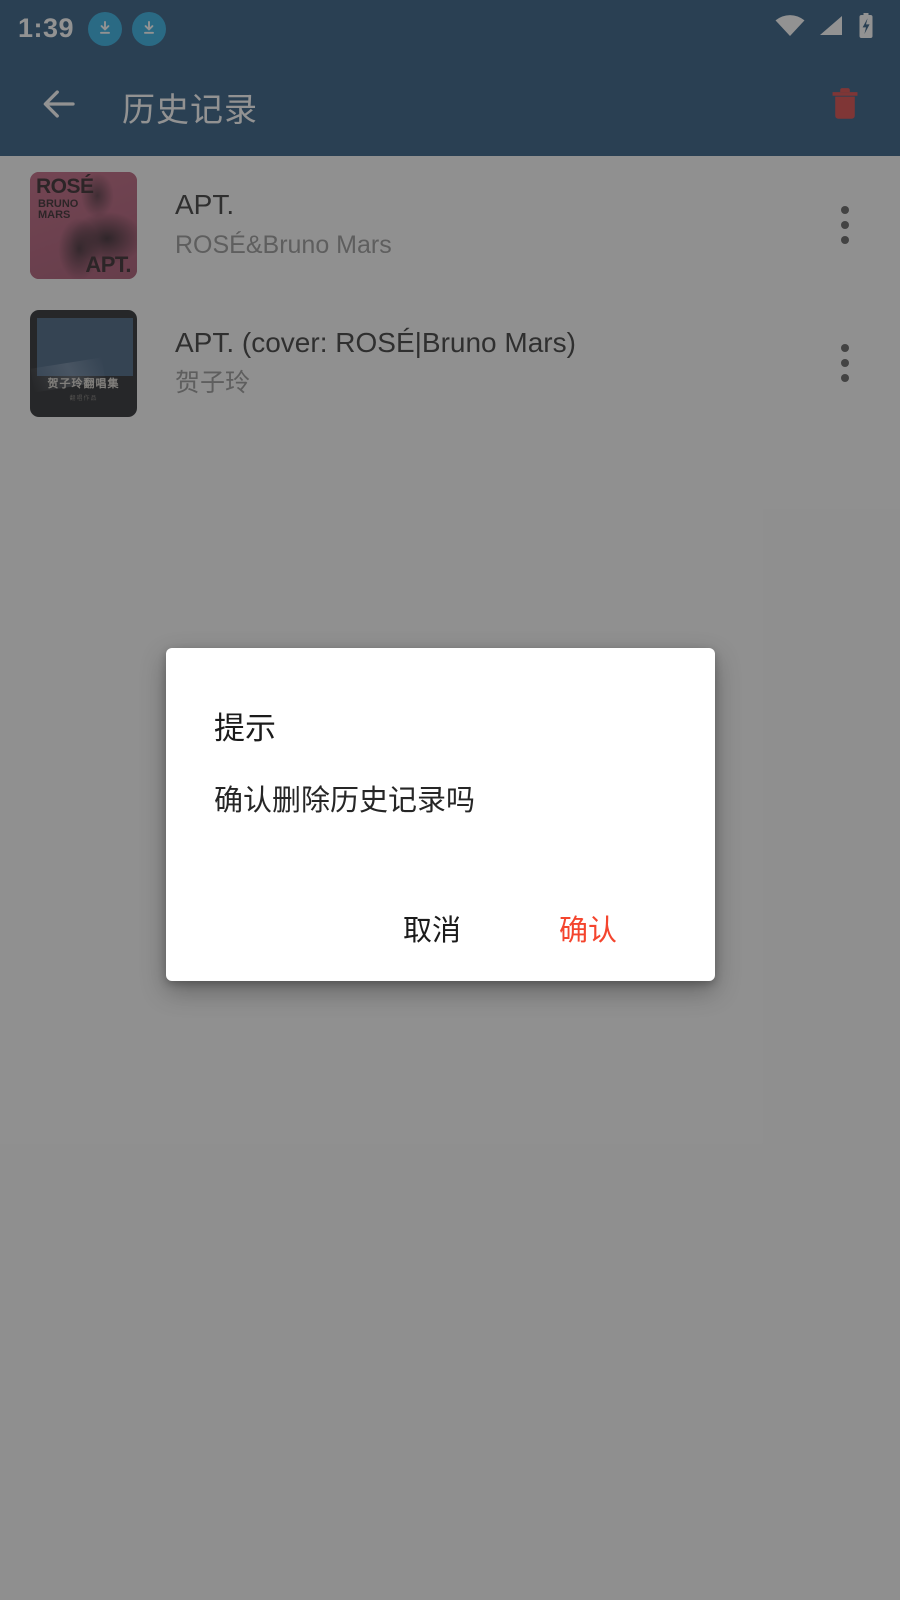 The height and width of the screenshot is (1600, 900). I want to click on confirm-delete-dialog: 提示 确认删除历史记录吗 取消 确认, so click(440, 814).